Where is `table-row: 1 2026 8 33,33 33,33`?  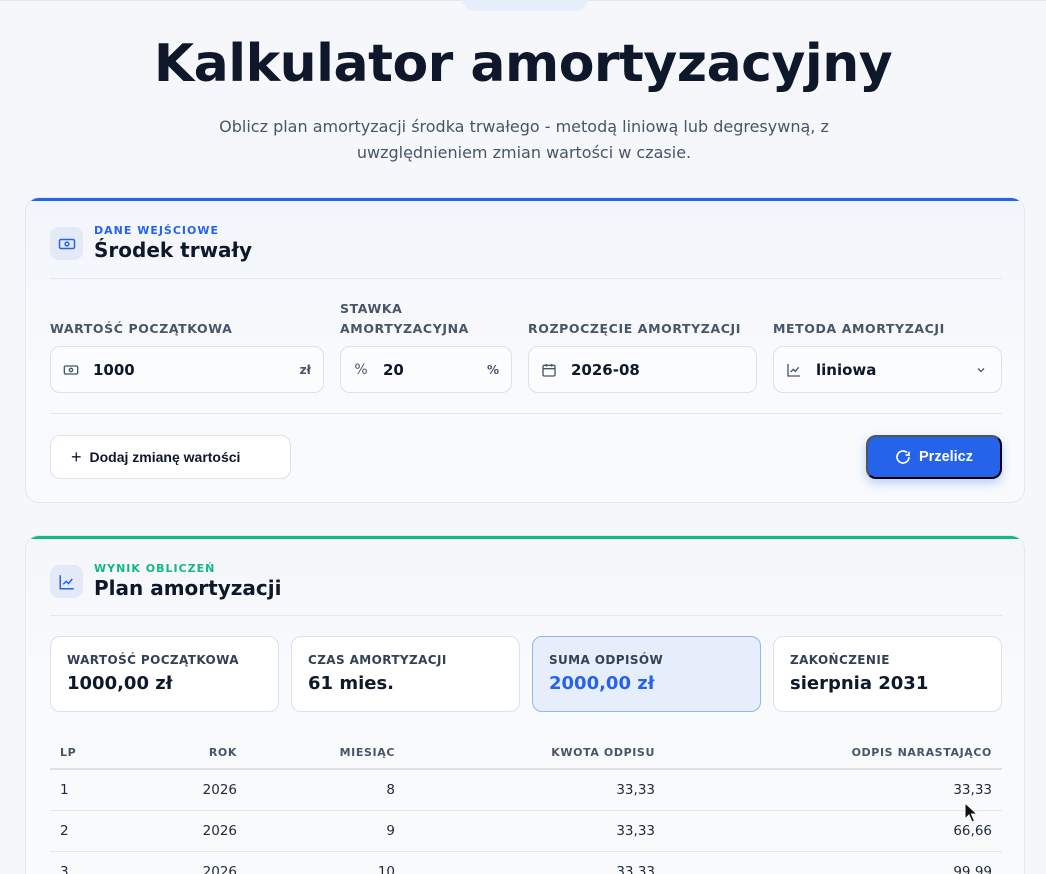 table-row: 1 2026 8 33,33 33,33 is located at coordinates (526, 790).